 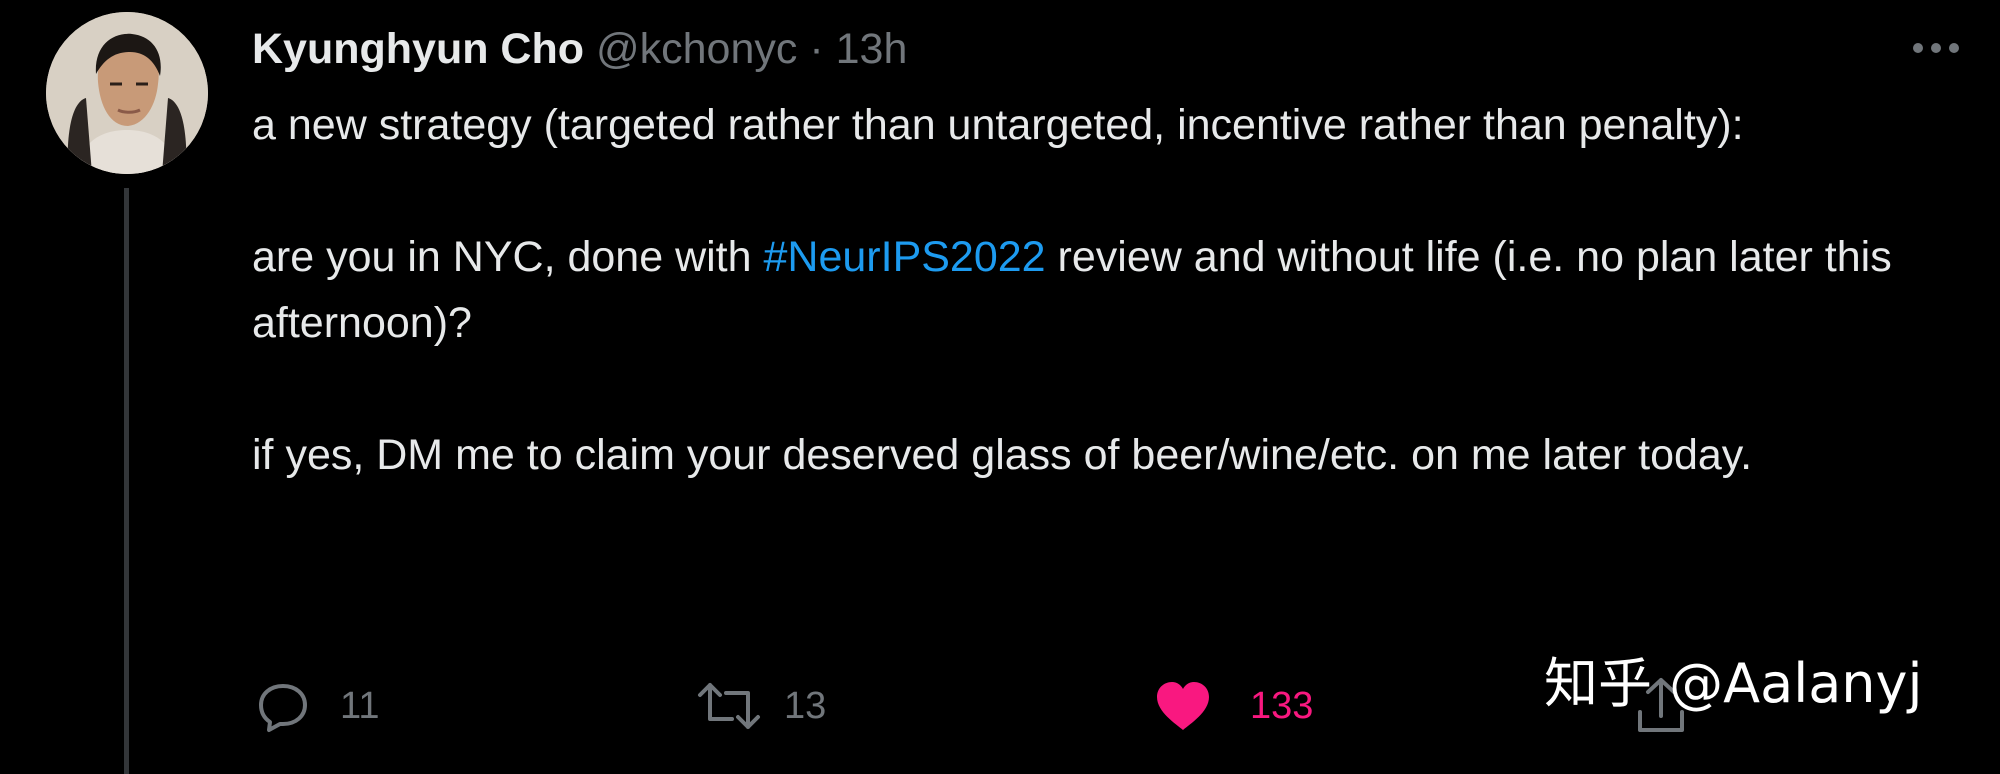 What do you see at coordinates (360, 705) in the screenshot?
I see `reply-count: 11` at bounding box center [360, 705].